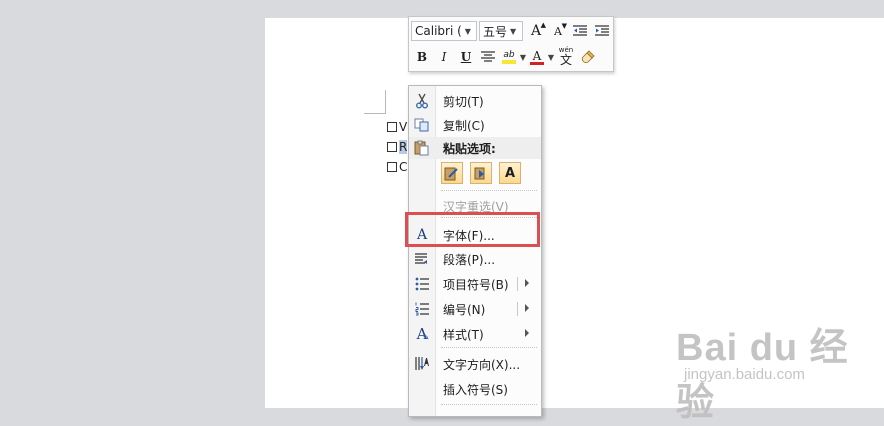 This screenshot has height=426, width=884. Describe the element at coordinates (403, 147) in the screenshot. I see `selected-text: R` at that location.